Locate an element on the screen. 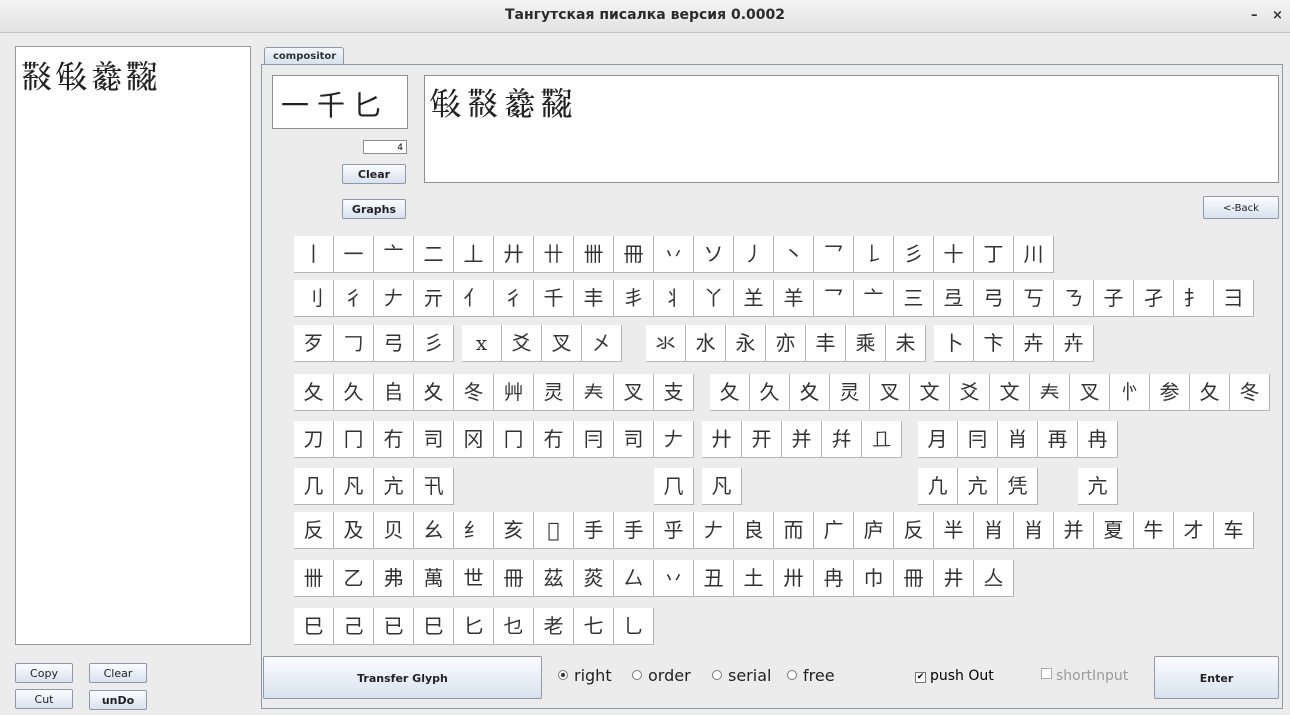 The width and height of the screenshot is (1290, 715). component-key: 凡 is located at coordinates (354, 486).